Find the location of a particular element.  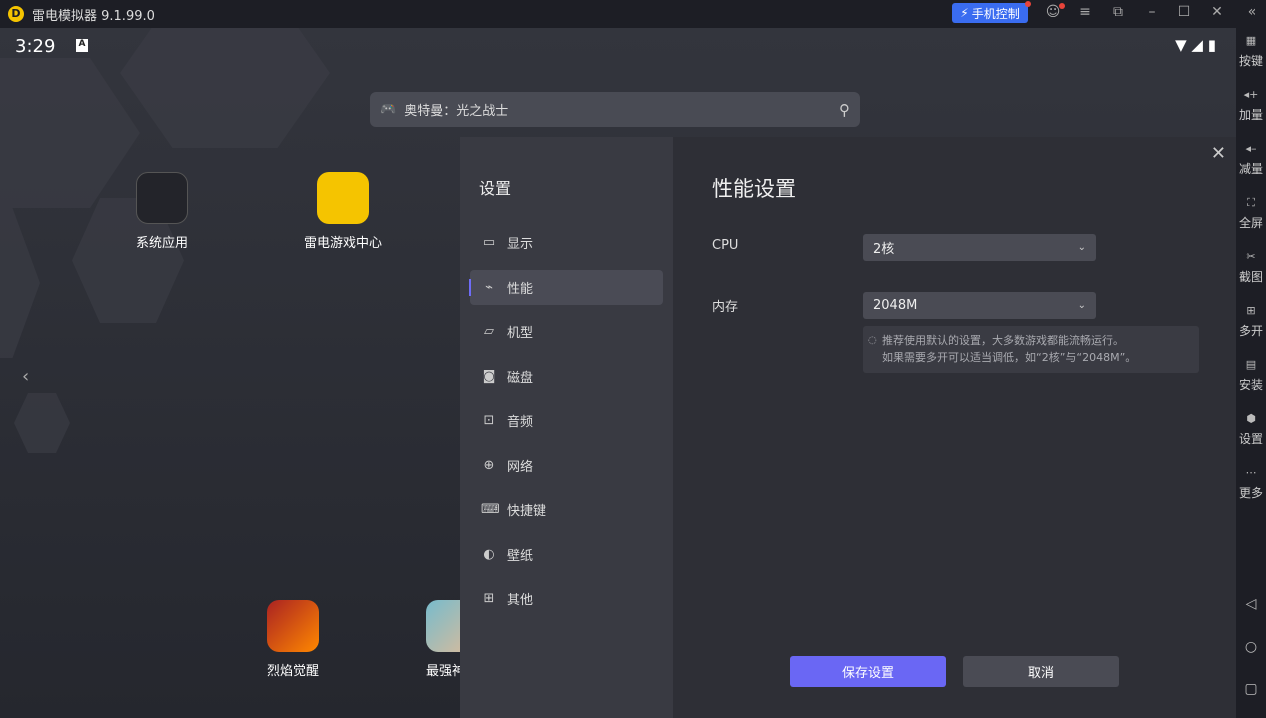

minimize-icon: – is located at coordinates (1152, 12).